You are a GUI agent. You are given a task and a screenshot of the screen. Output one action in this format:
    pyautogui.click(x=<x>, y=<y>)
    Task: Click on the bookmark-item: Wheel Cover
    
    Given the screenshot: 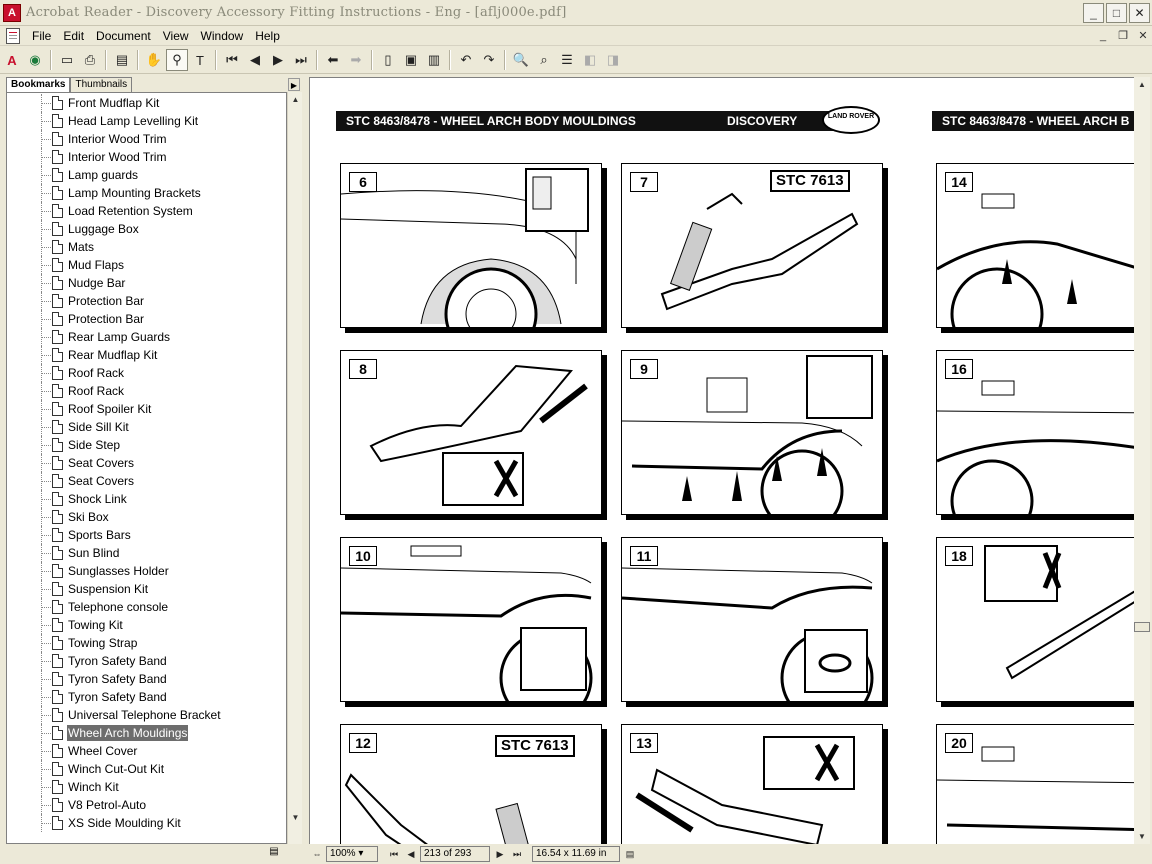 What is the action you would take?
    pyautogui.click(x=146, y=751)
    